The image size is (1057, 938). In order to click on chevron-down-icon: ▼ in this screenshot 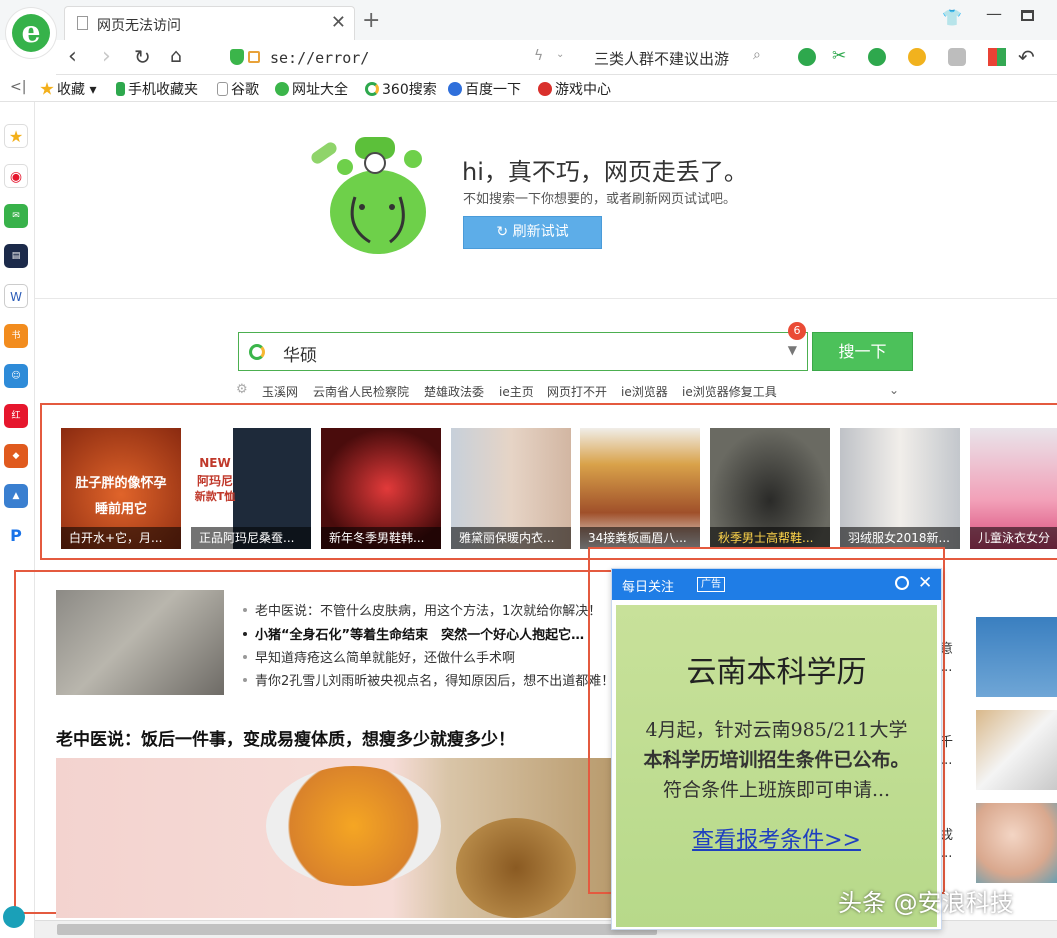, I will do `click(792, 350)`.